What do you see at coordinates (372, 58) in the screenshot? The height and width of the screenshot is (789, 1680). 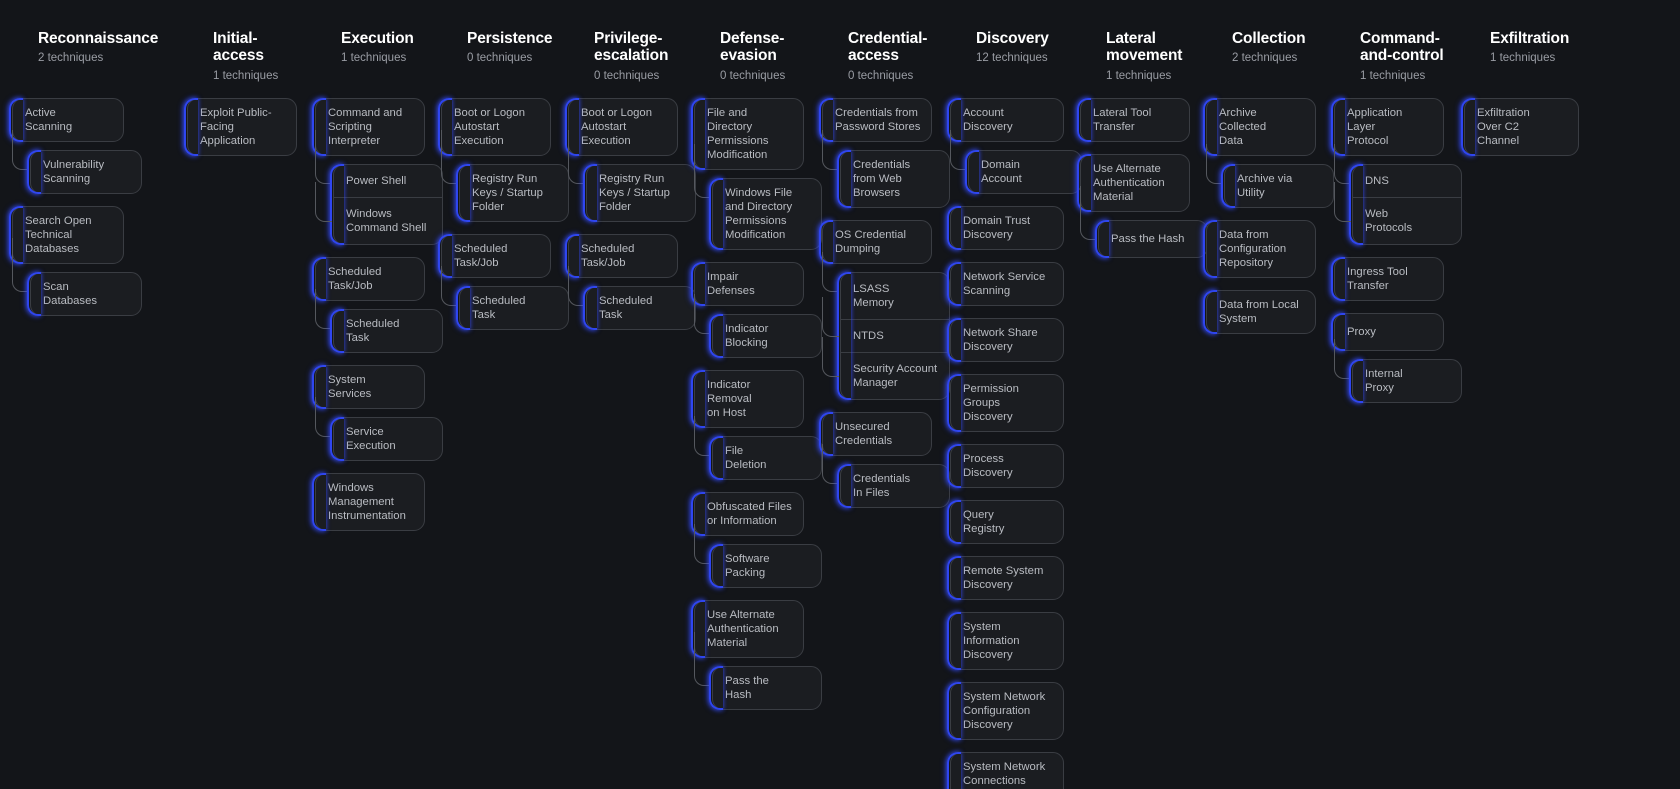 I see `column-header: Execution 1 techniques` at bounding box center [372, 58].